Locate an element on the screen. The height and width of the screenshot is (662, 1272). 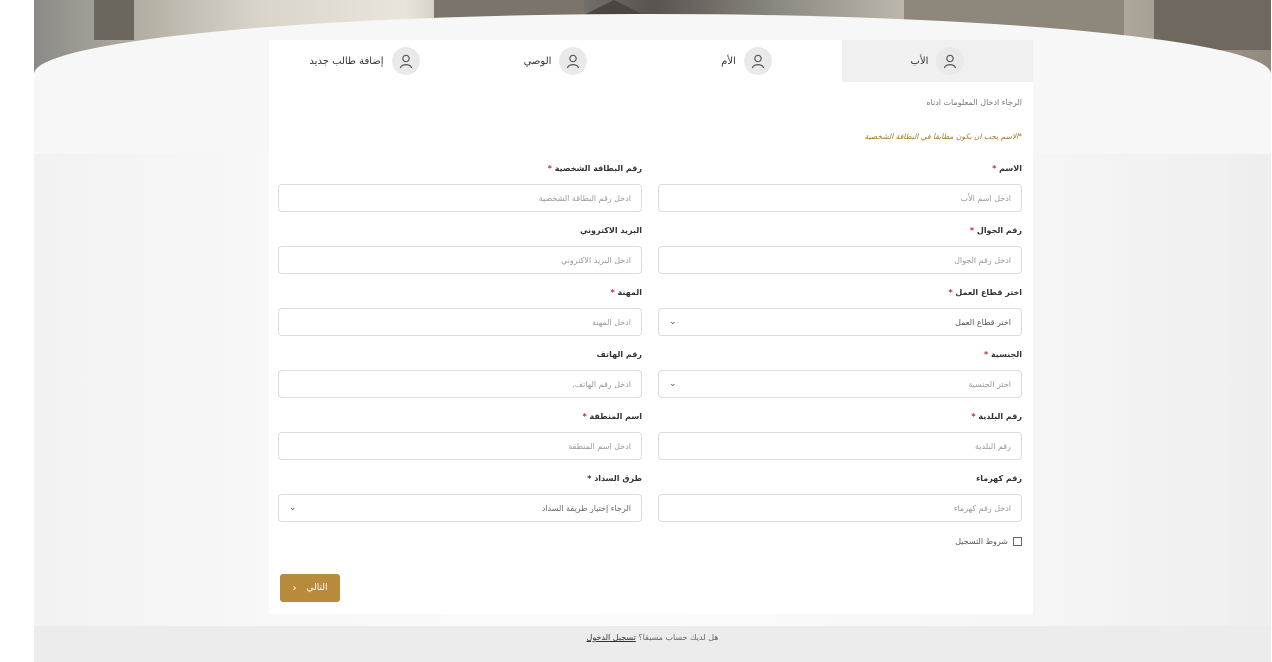
footer-bar is located at coordinates (652, 644).